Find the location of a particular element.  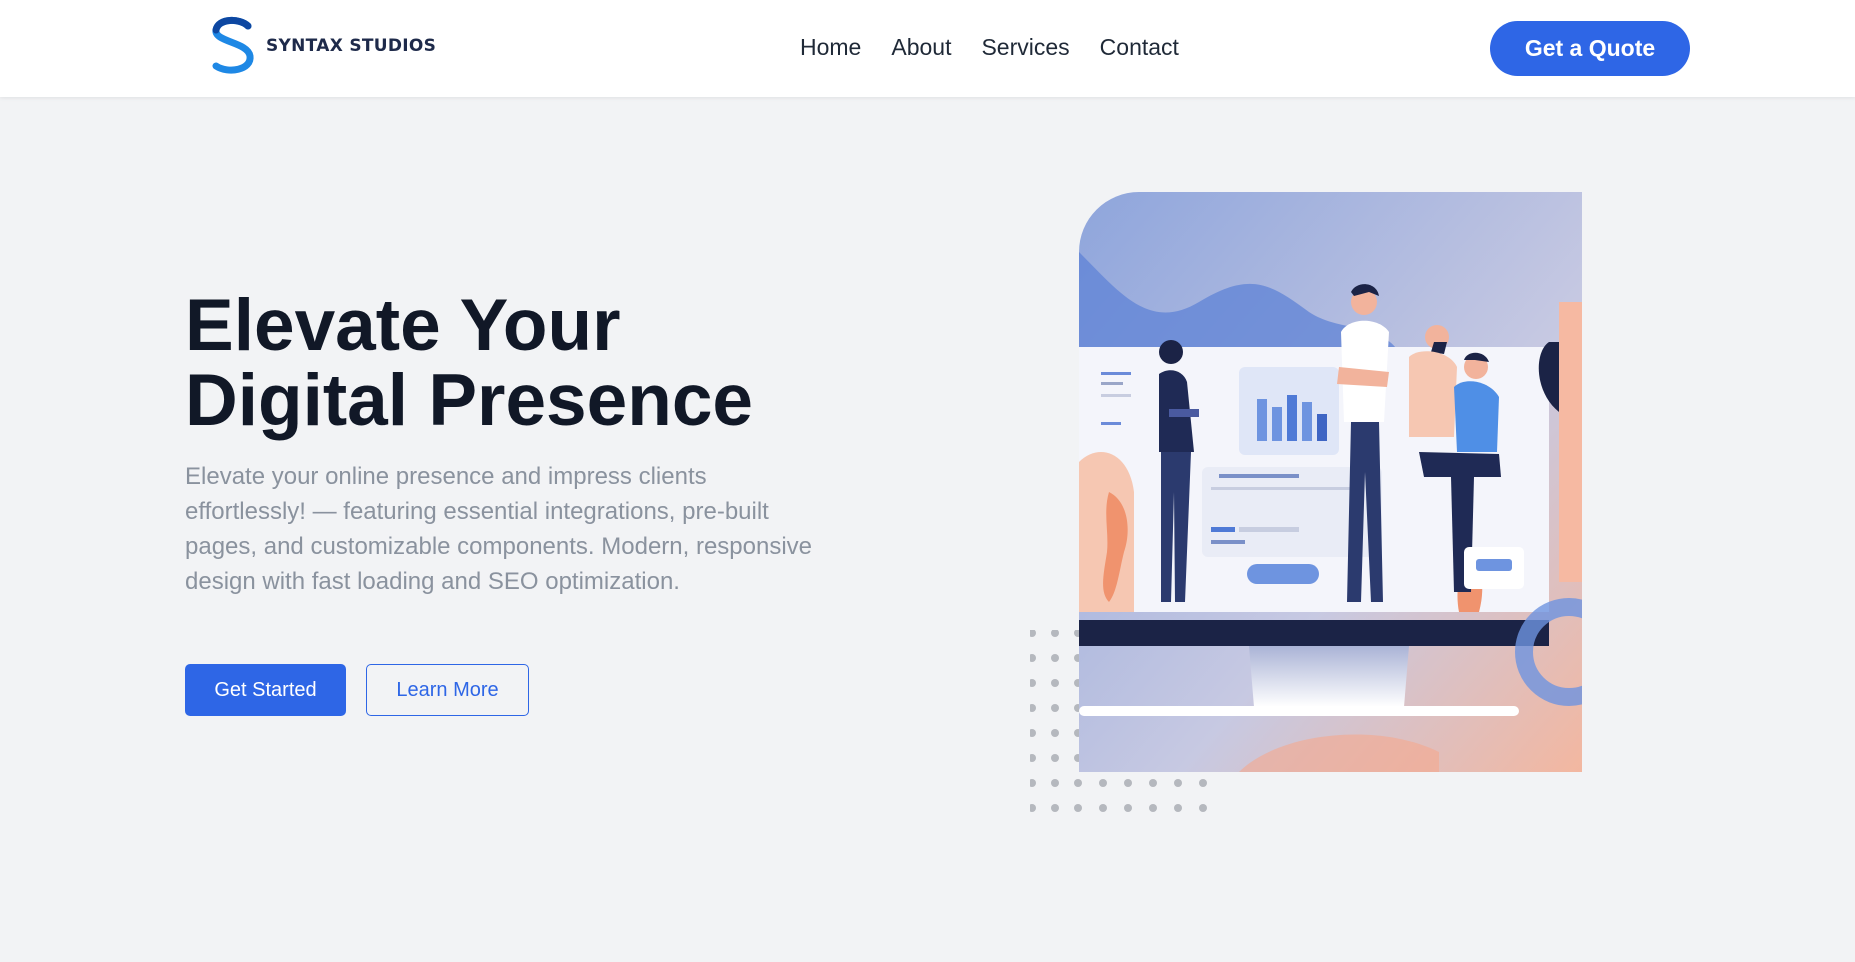

get-quote-button: Get a Quote is located at coordinates (1590, 48).